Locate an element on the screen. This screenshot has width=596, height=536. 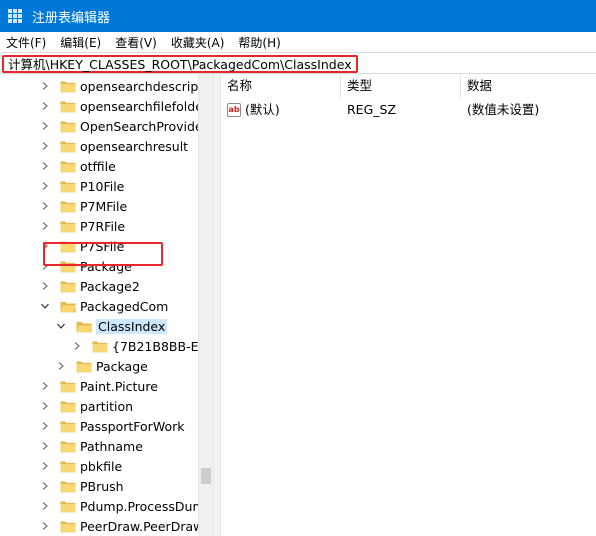
tree-item-label: partition is located at coordinates (107, 406).